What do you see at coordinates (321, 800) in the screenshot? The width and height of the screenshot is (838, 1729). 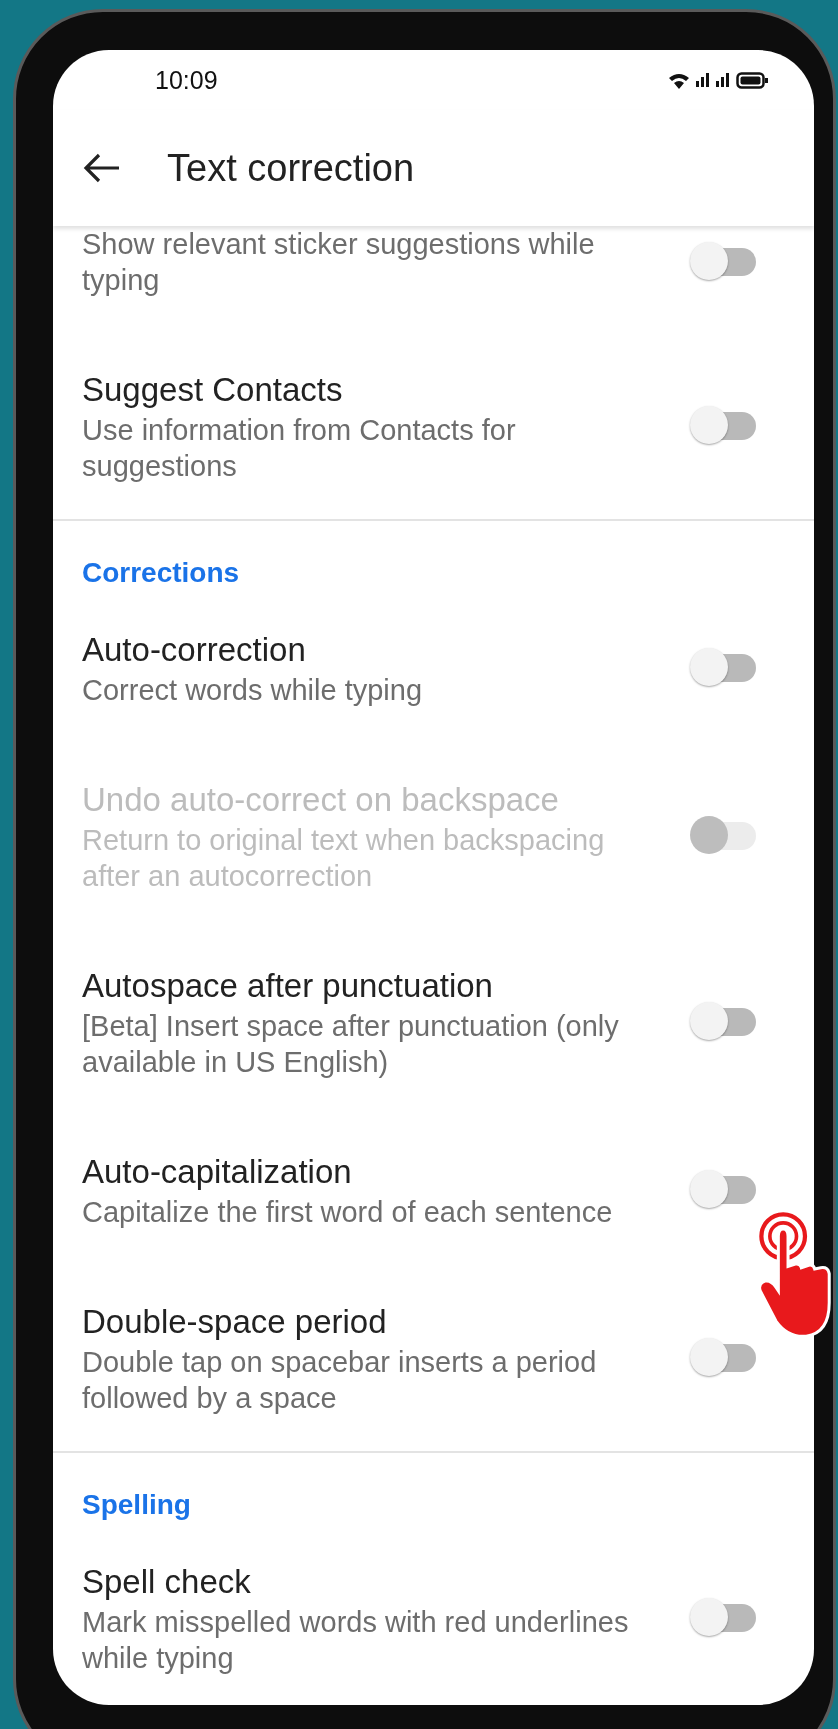 I see `setting-title: Undo auto-correct on backspace` at bounding box center [321, 800].